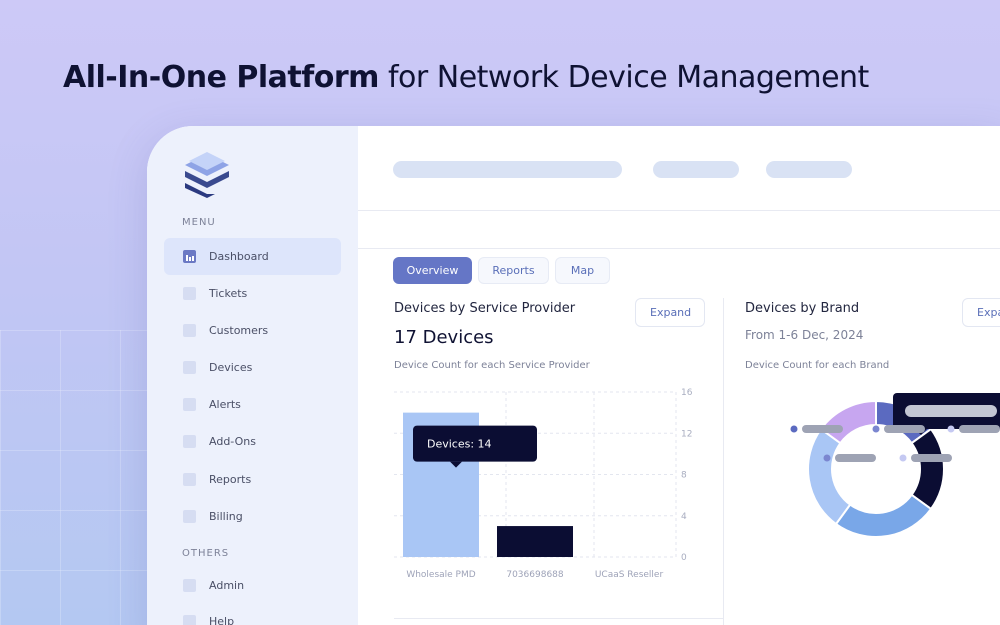  Describe the element at coordinates (189, 516) in the screenshot. I see `billing-icon` at that location.